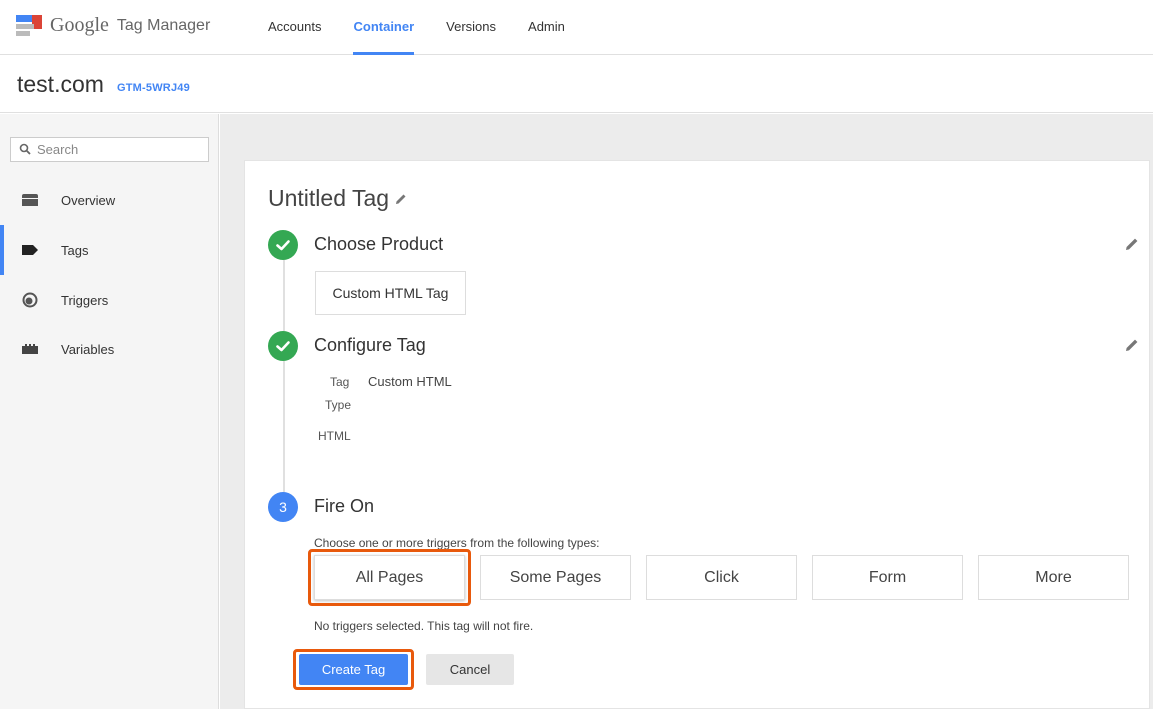  I want to click on container-header: test.com GTM-5WRJ49, so click(576, 84).